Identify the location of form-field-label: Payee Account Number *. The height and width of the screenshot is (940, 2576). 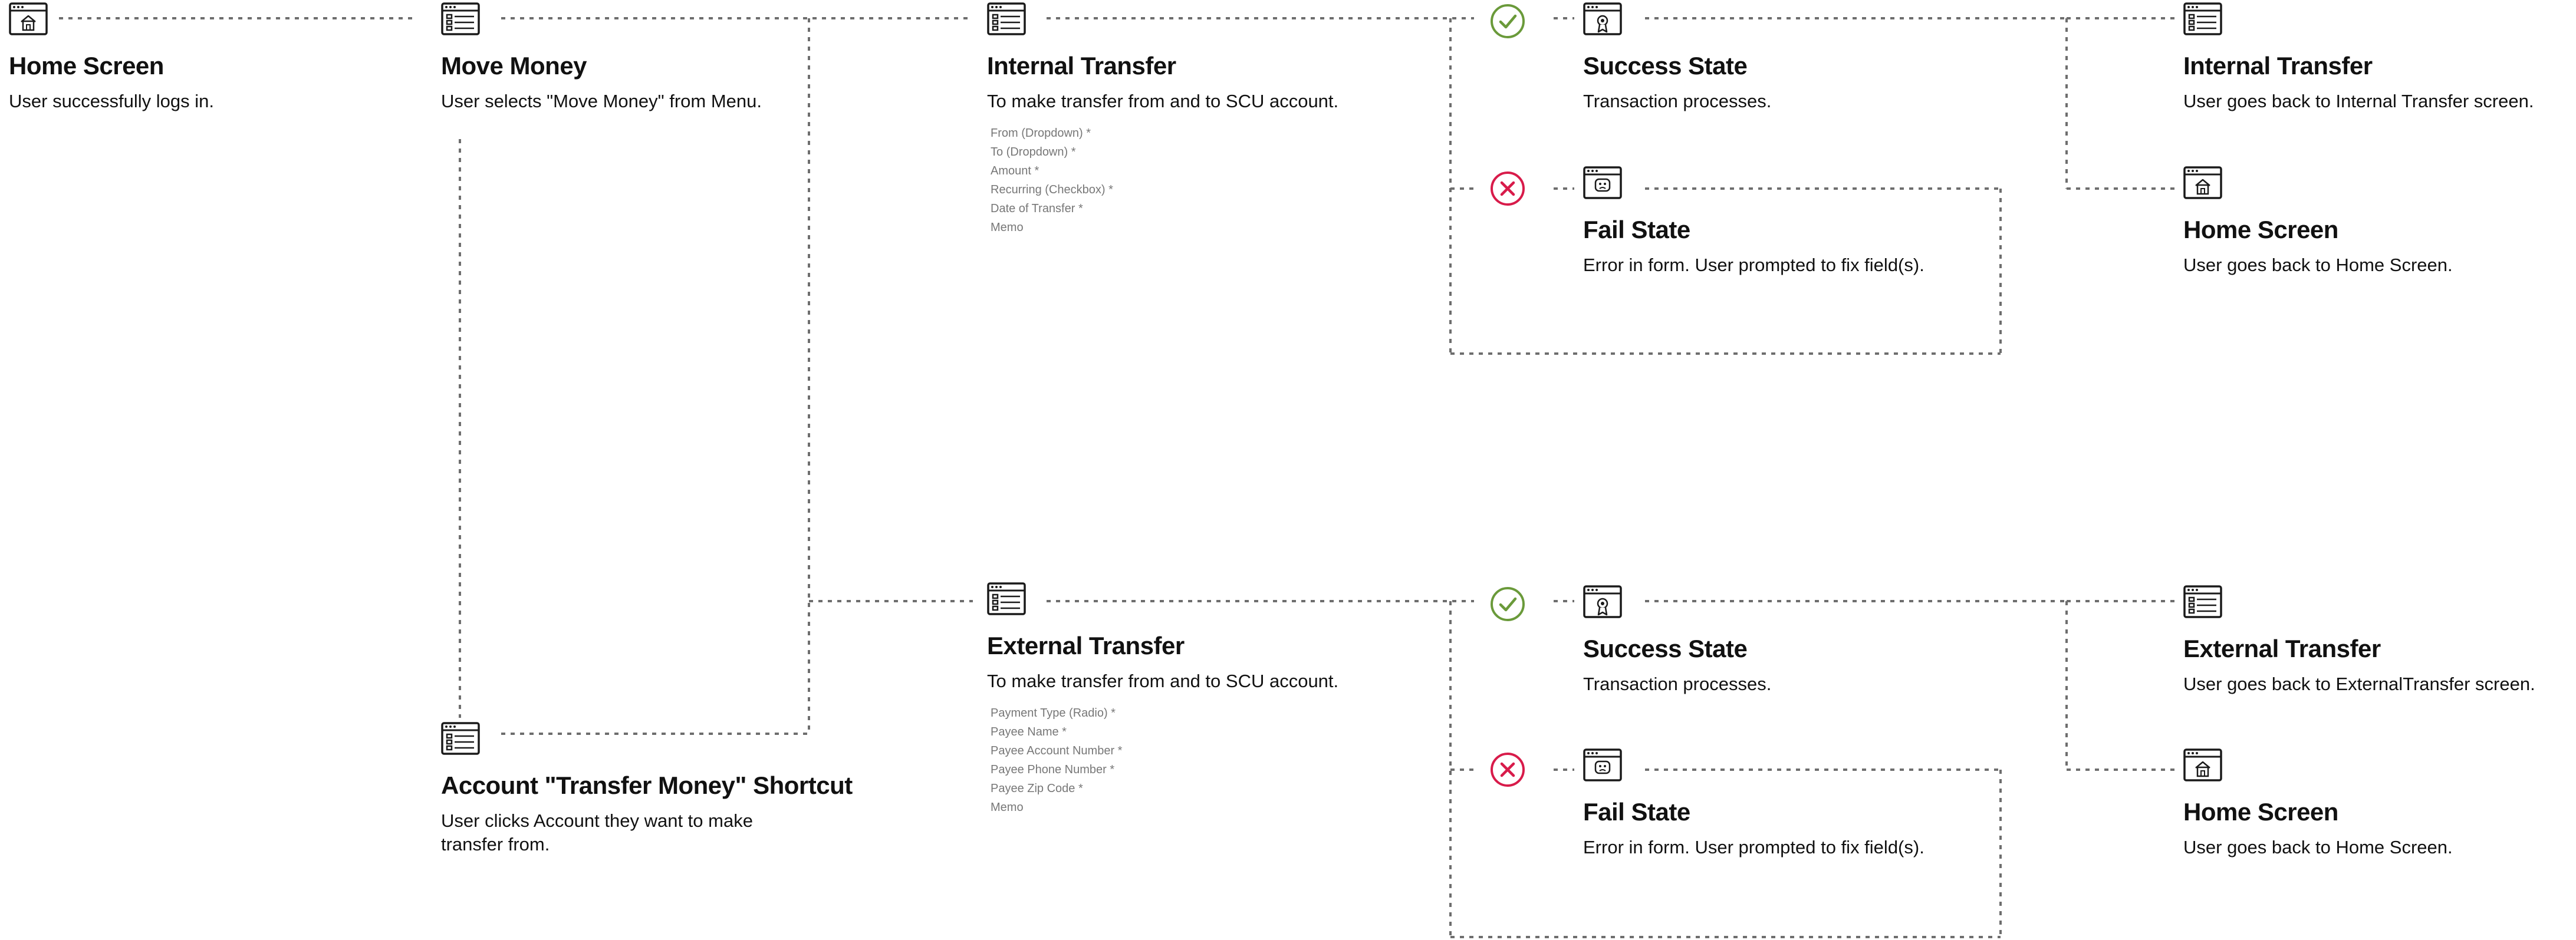
(1057, 750).